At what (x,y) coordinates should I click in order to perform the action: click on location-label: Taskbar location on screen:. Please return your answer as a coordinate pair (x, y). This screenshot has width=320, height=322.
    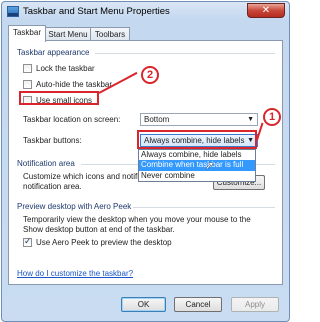
    Looking at the image, I should click on (72, 119).